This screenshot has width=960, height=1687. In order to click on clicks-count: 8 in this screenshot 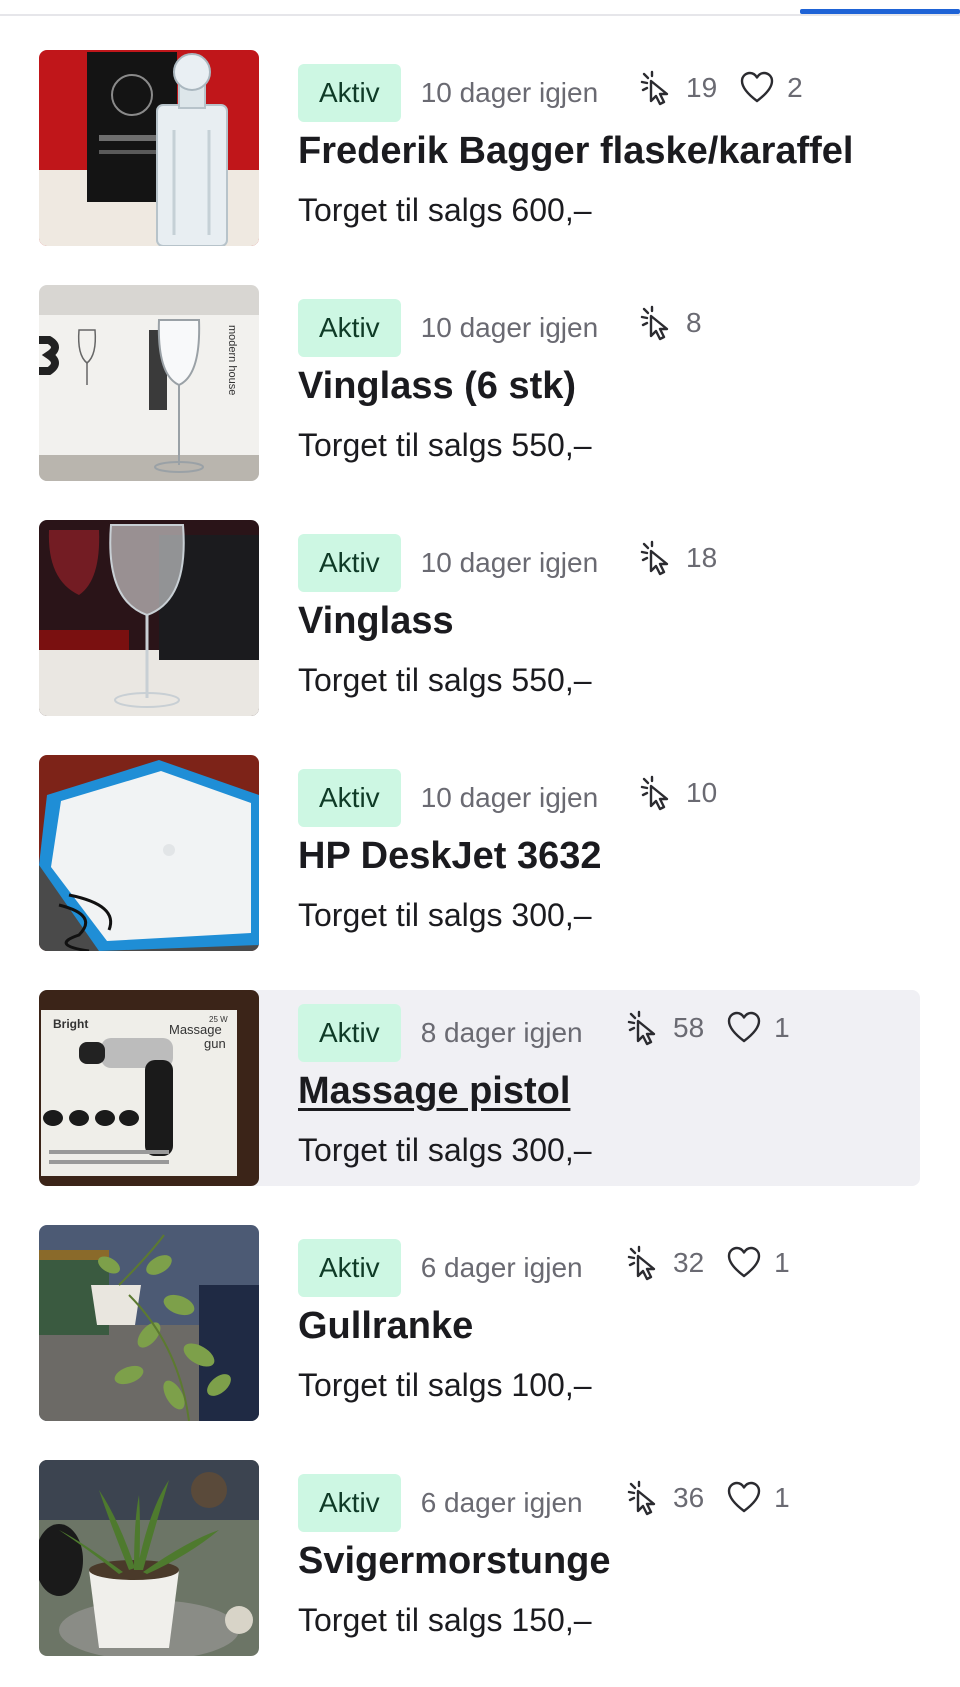, I will do `click(694, 322)`.